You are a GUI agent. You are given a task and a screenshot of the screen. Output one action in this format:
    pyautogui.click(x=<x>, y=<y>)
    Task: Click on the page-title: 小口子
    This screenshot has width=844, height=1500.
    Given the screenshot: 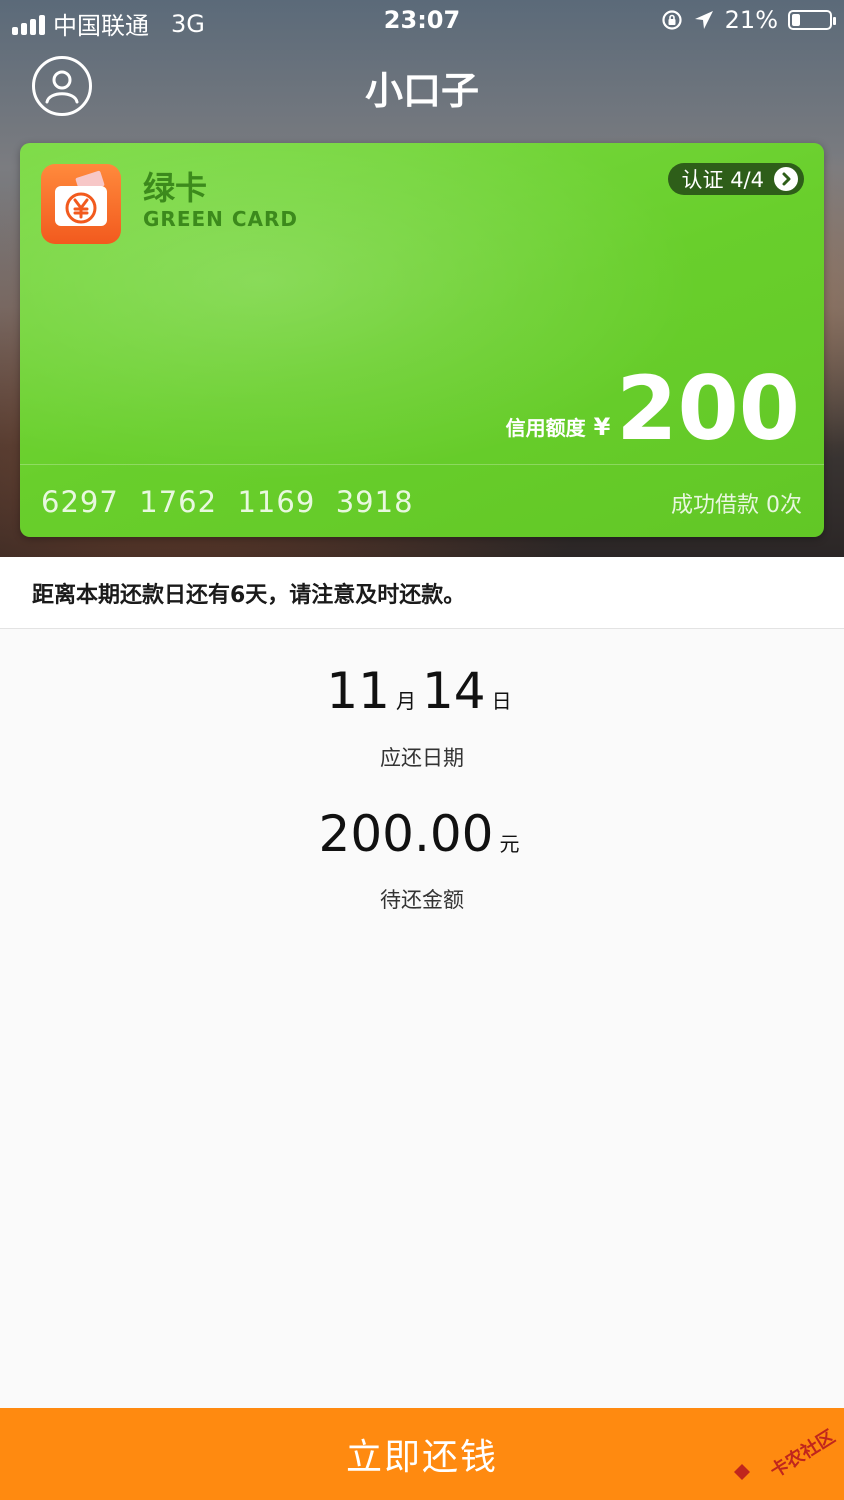 What is the action you would take?
    pyautogui.click(x=421, y=91)
    